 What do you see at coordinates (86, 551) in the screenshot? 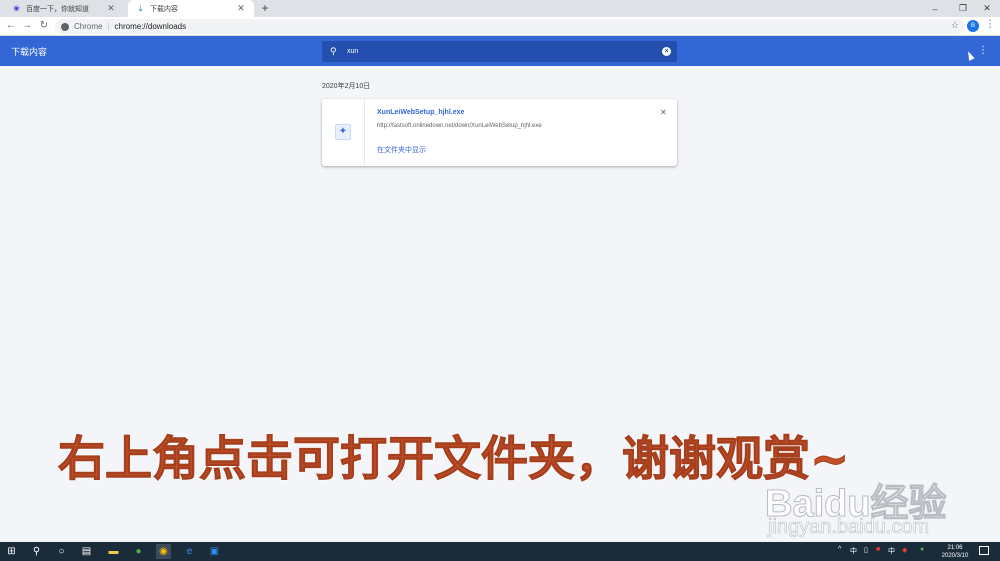
I see `task-view-icon: ▤` at bounding box center [86, 551].